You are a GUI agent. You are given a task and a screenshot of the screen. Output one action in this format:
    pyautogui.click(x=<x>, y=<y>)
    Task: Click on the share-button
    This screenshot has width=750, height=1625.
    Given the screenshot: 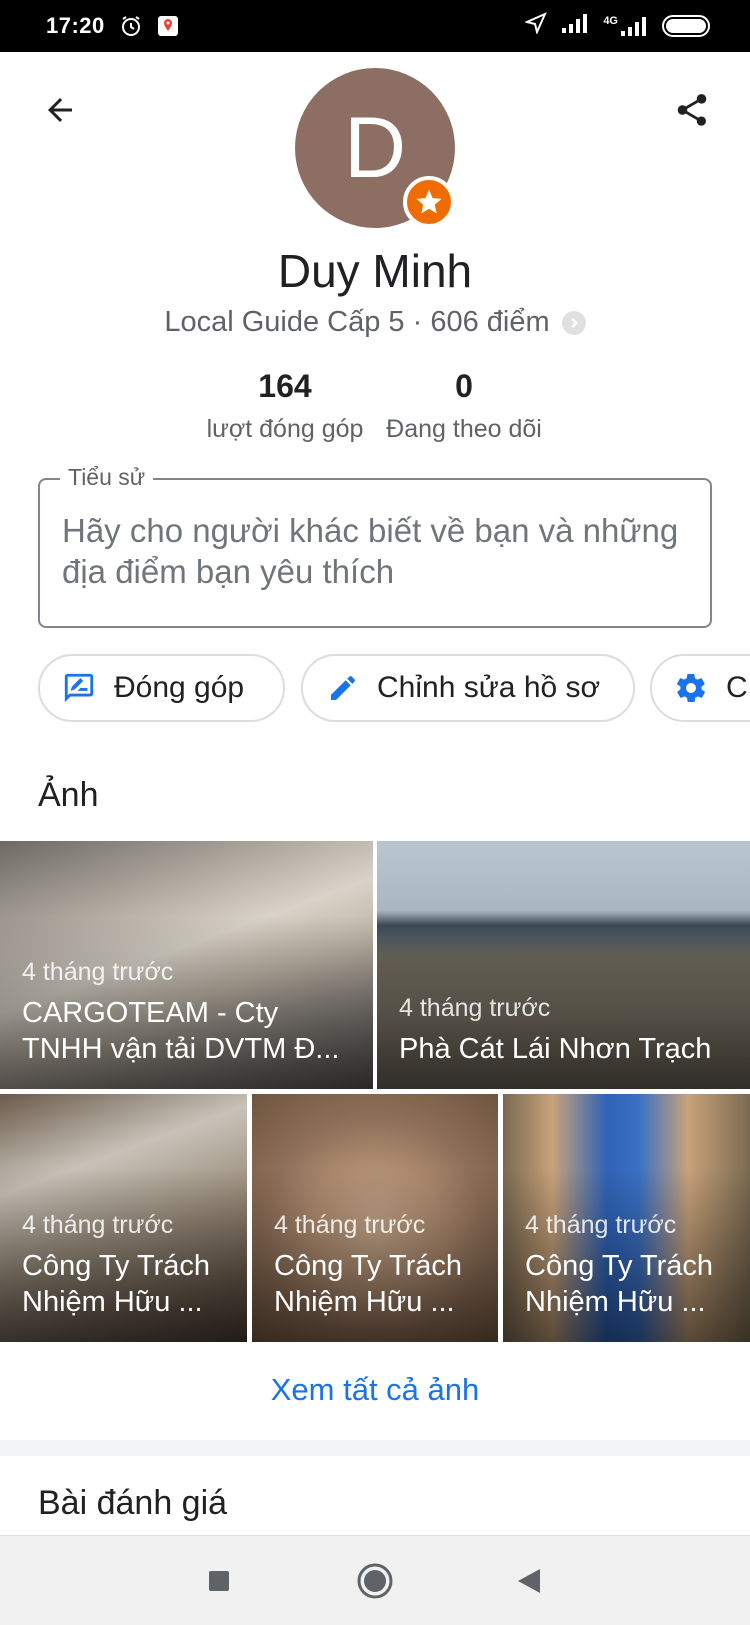 What is the action you would take?
    pyautogui.click(x=692, y=110)
    